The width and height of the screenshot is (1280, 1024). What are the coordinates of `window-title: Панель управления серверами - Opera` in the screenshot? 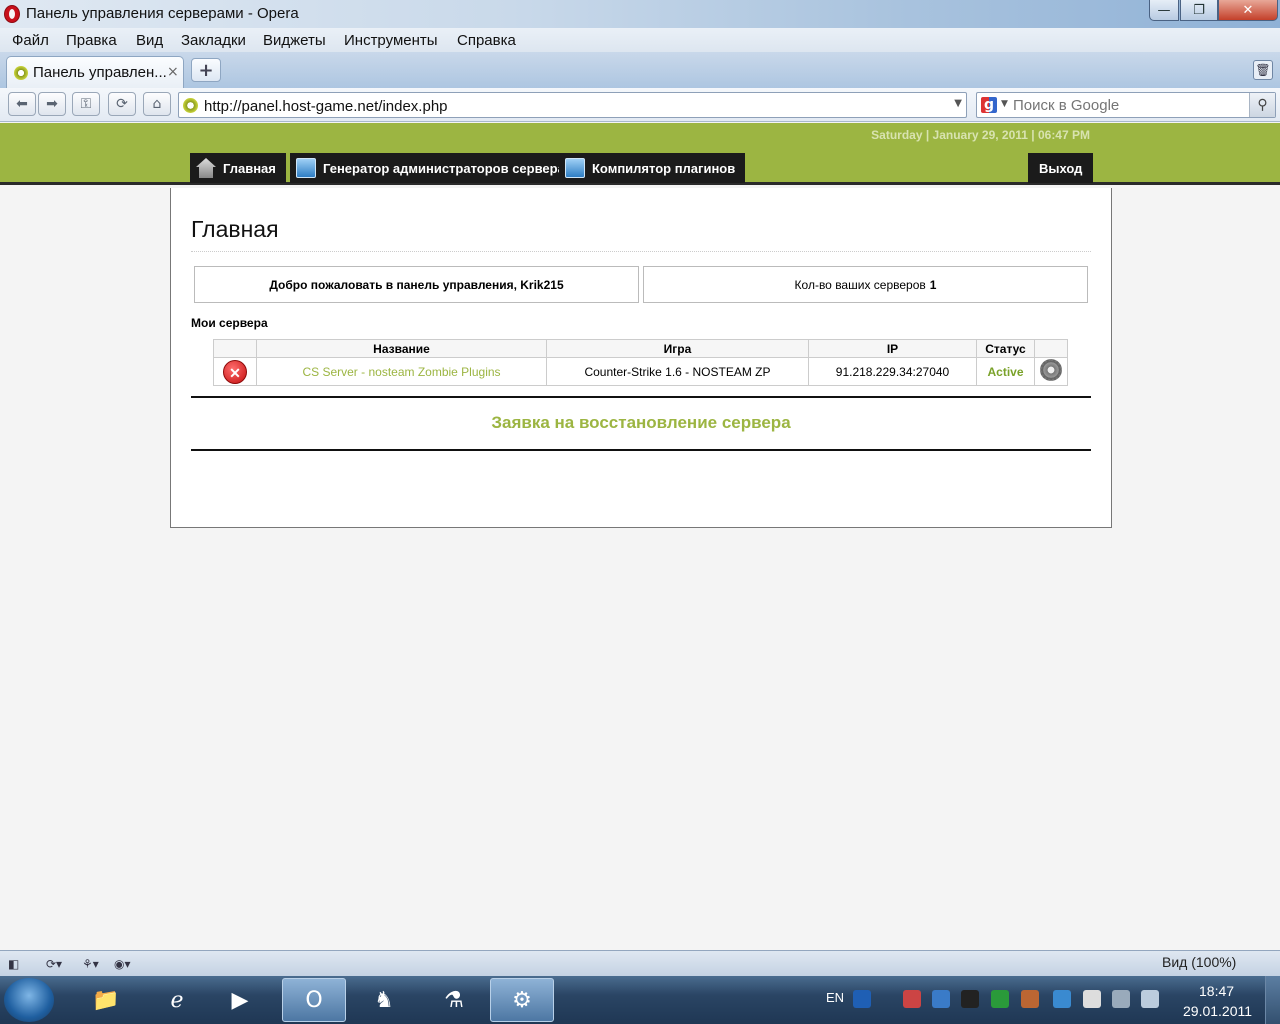 It's located at (162, 13).